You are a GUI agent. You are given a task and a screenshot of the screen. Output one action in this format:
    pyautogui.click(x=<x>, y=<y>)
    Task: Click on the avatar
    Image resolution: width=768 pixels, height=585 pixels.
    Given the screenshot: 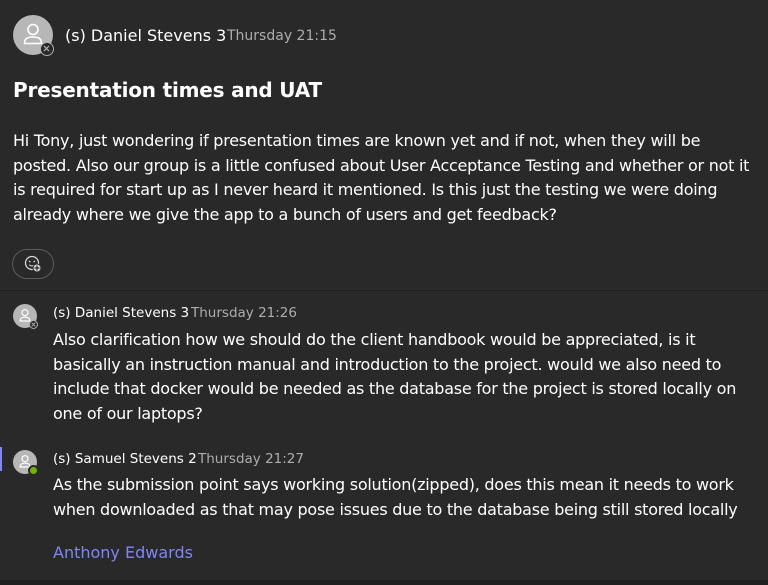 What is the action you would take?
    pyautogui.click(x=33, y=35)
    